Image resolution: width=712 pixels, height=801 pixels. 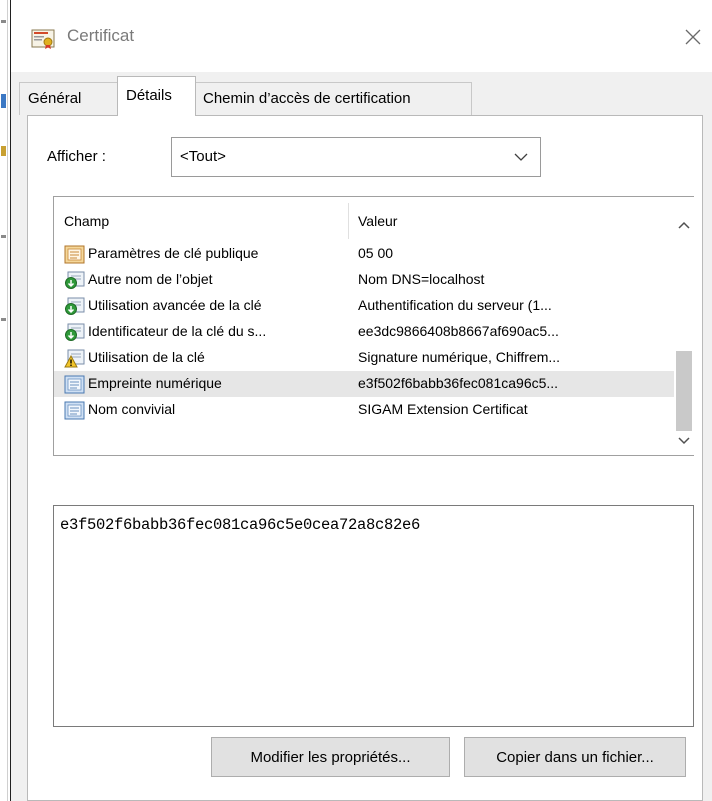 I want to click on show-dropdown-value: <Tout>, so click(x=203, y=156).